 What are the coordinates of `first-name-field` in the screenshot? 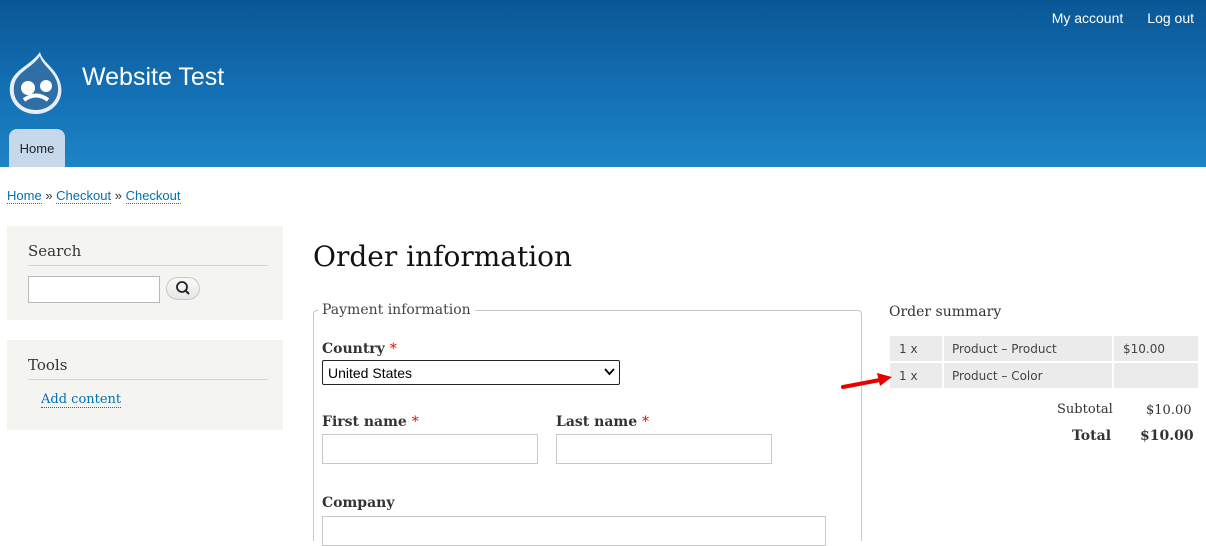 It's located at (430, 449).